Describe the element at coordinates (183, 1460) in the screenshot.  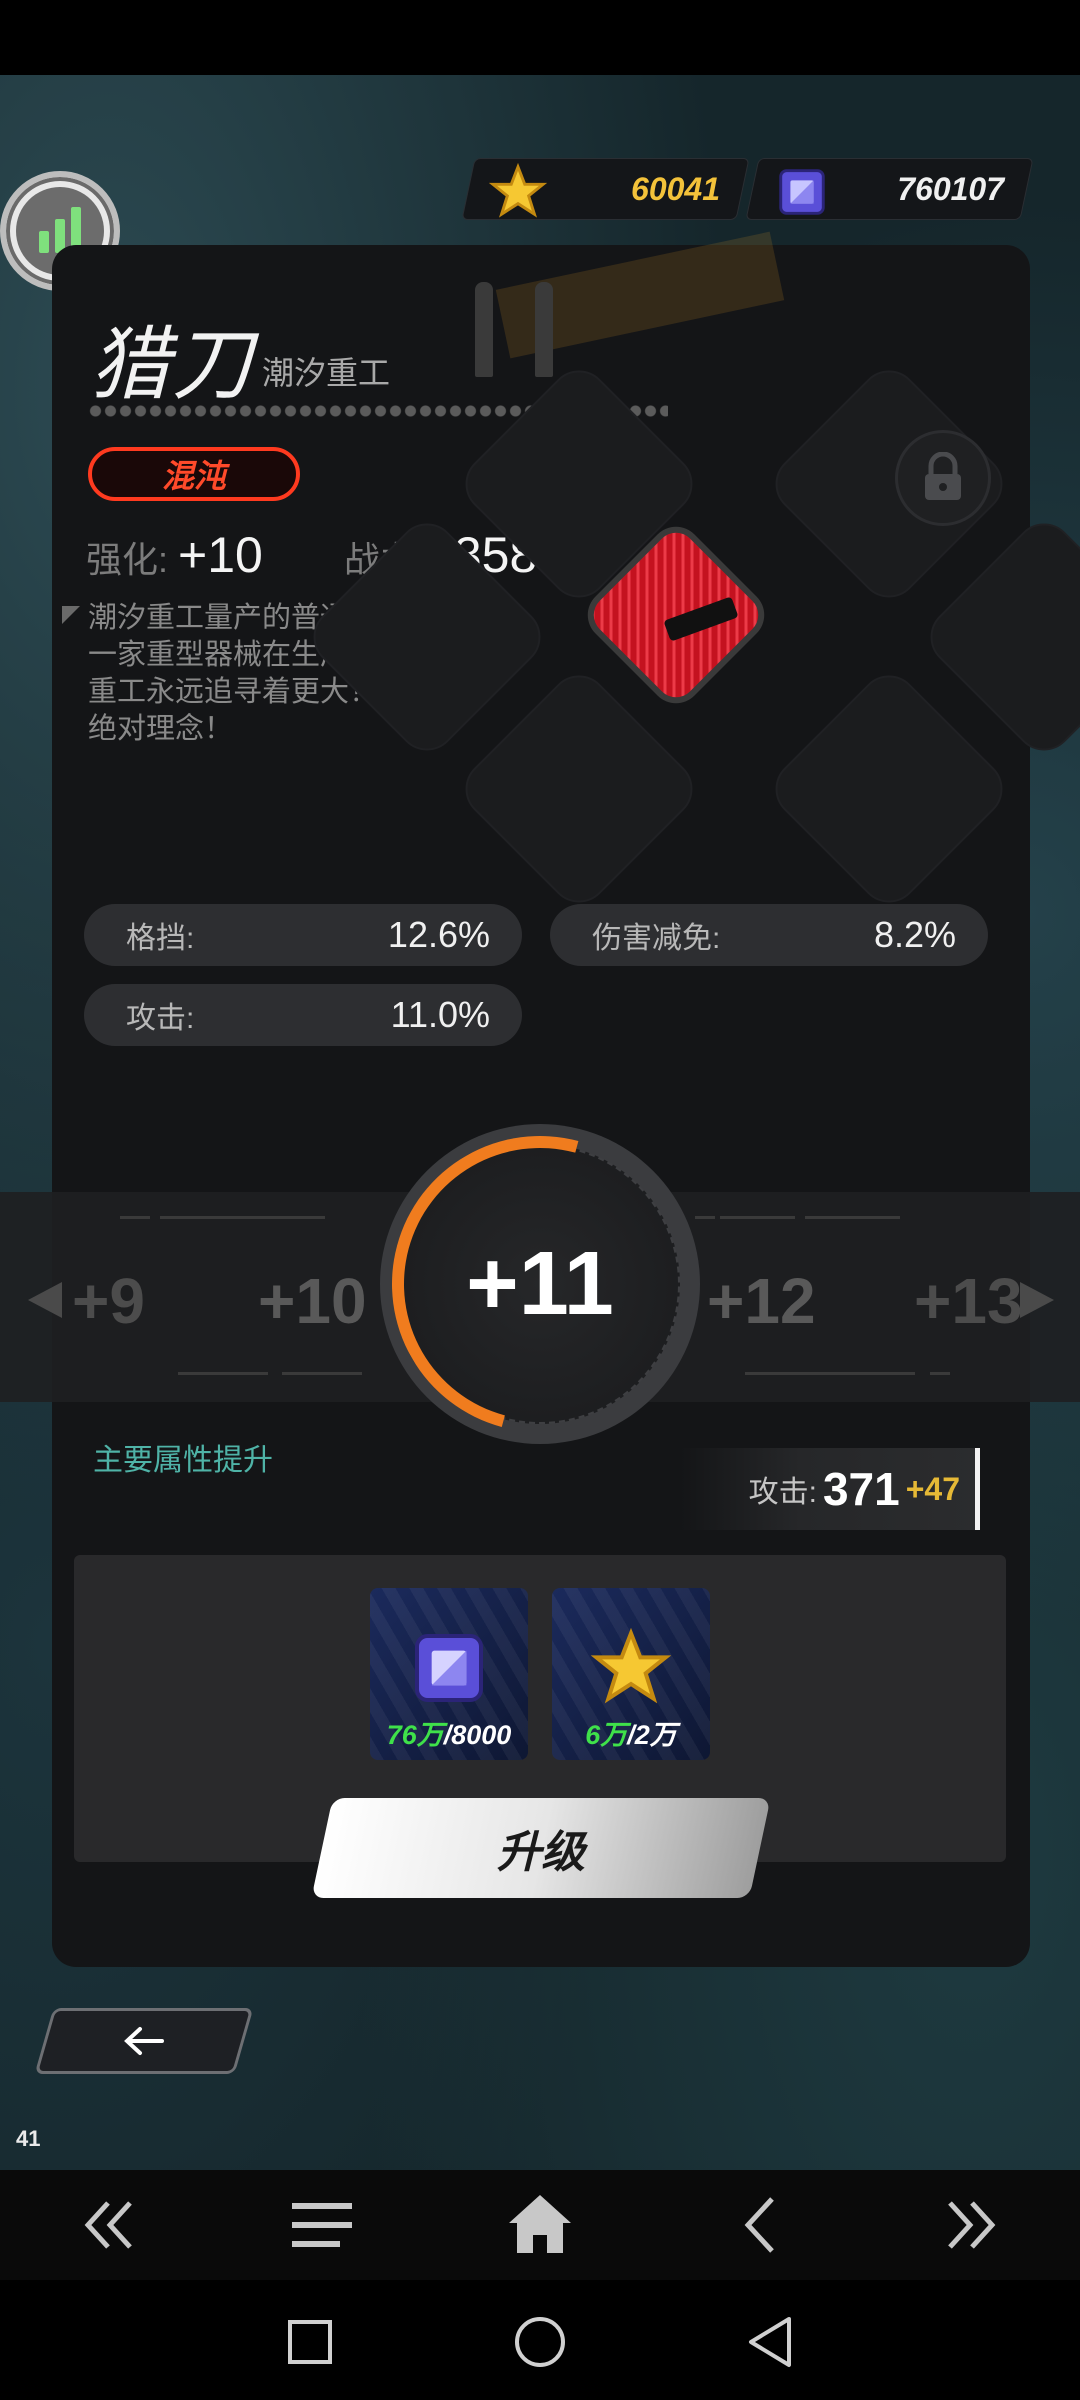
I see `upgrade-section-label: 主要属性提升` at that location.